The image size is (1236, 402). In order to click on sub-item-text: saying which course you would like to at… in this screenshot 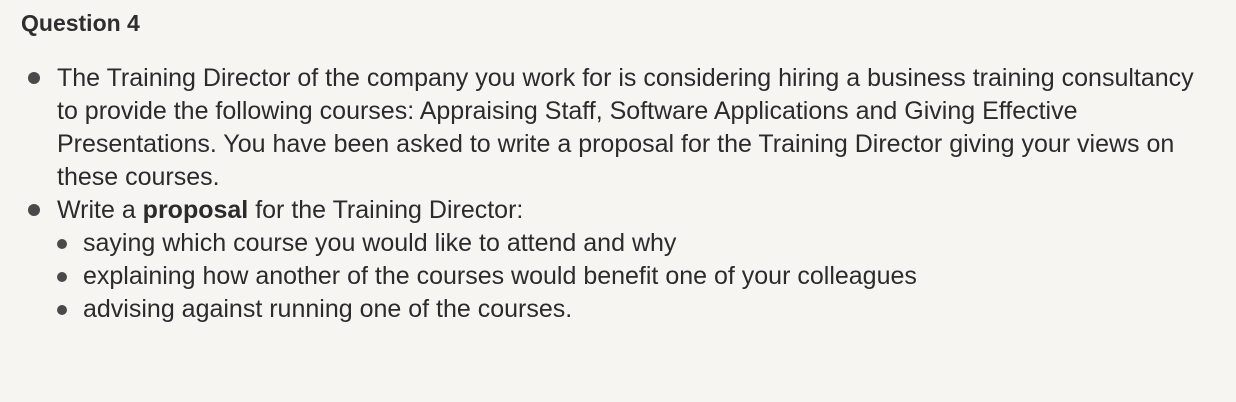, I will do `click(380, 243)`.